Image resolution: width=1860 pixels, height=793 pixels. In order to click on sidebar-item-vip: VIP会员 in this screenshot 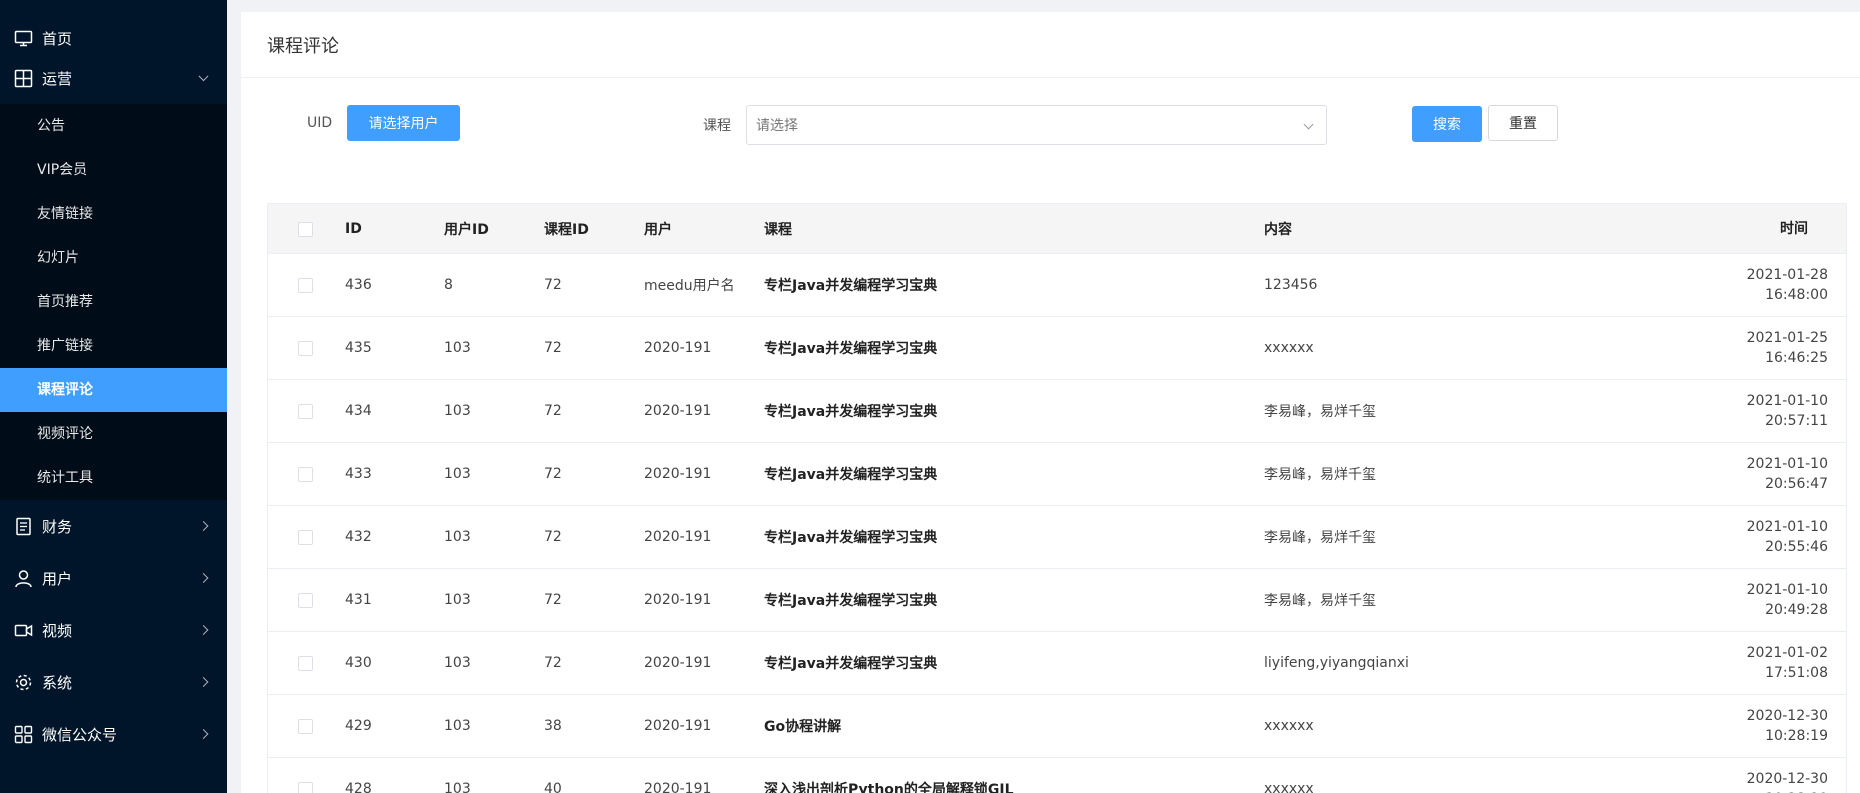, I will do `click(113, 170)`.